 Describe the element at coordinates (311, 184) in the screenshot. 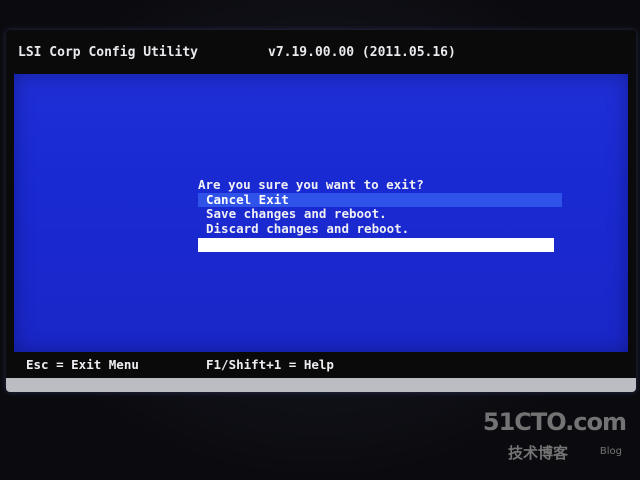

I see `exit-question: Are you sure you want to exit?` at that location.